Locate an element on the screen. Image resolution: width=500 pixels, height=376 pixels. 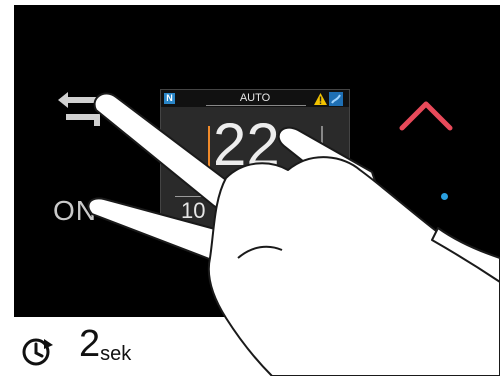
press-hold-timer-icon is located at coordinates (37, 352).